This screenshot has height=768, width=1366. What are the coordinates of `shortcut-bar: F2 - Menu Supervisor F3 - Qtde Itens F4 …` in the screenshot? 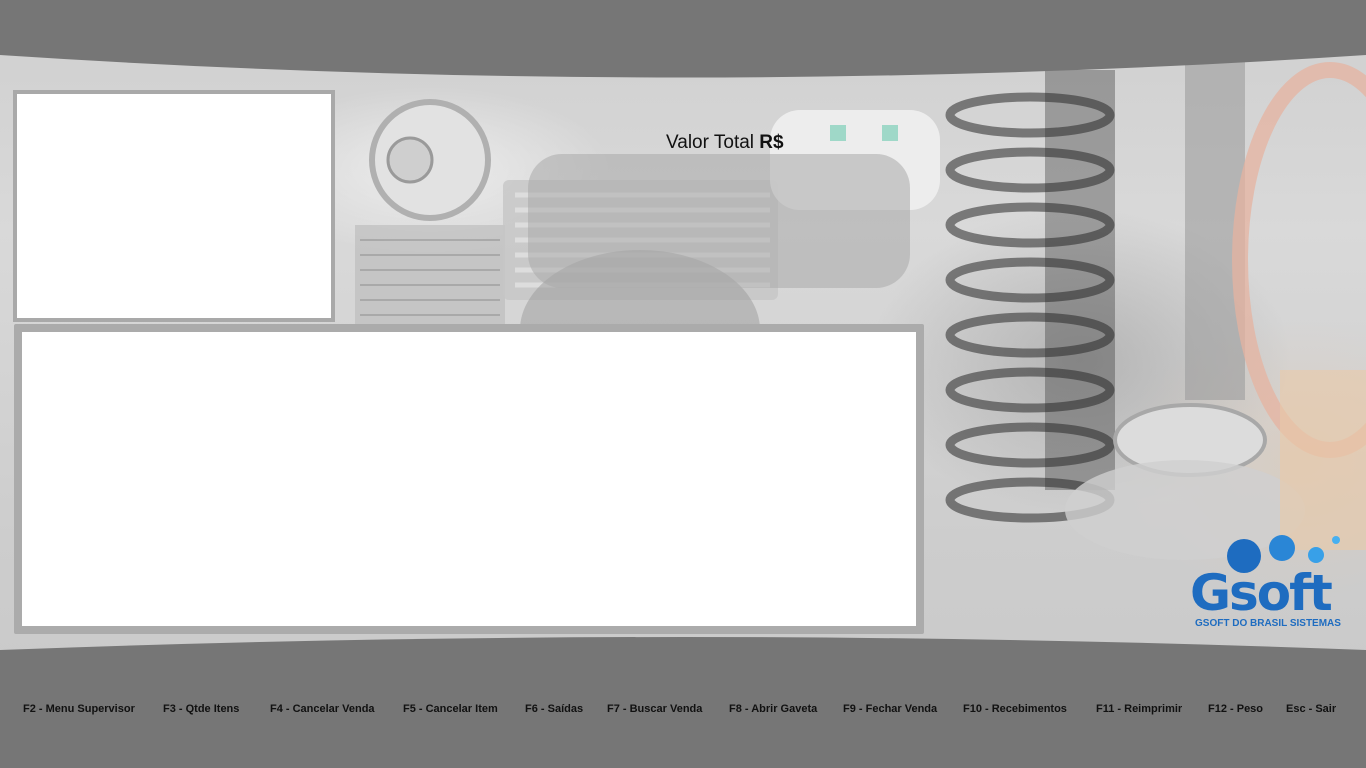 It's located at (683, 711).